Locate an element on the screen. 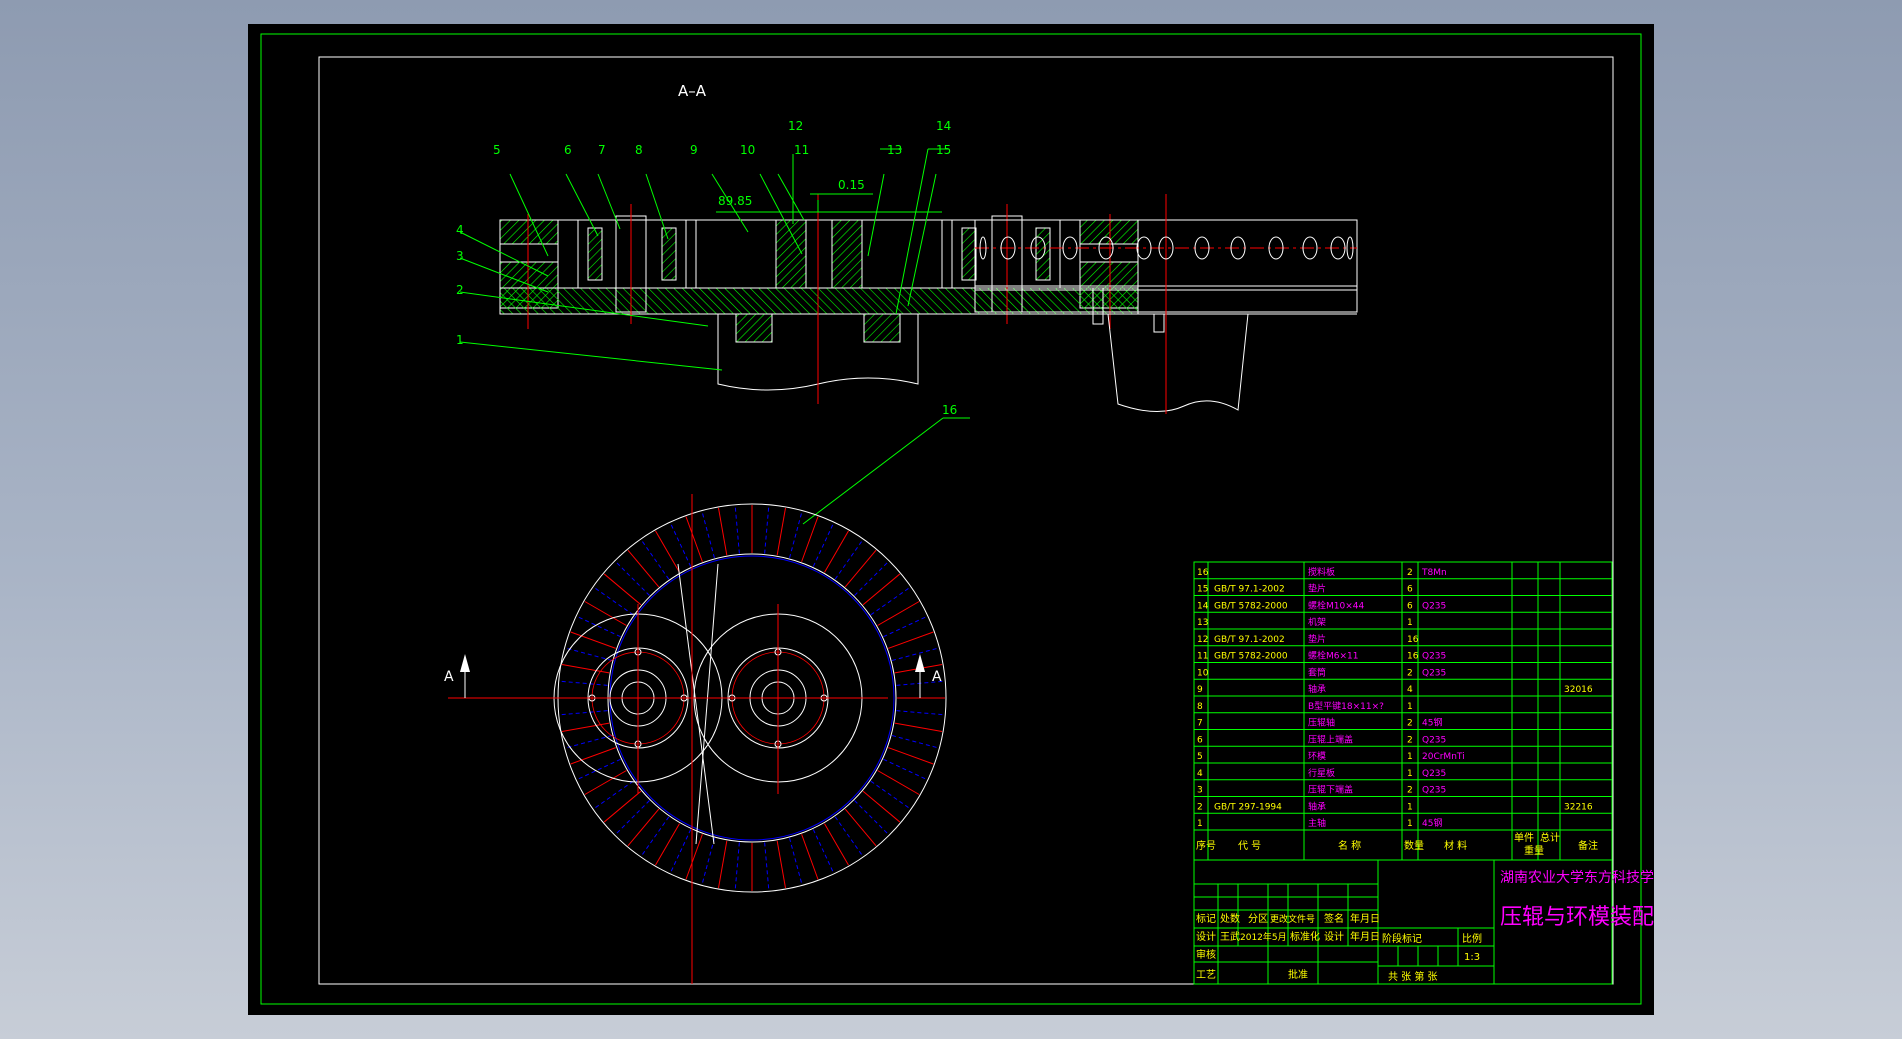  bom-code: GB/T 297-1994 is located at coordinates (1248, 807).